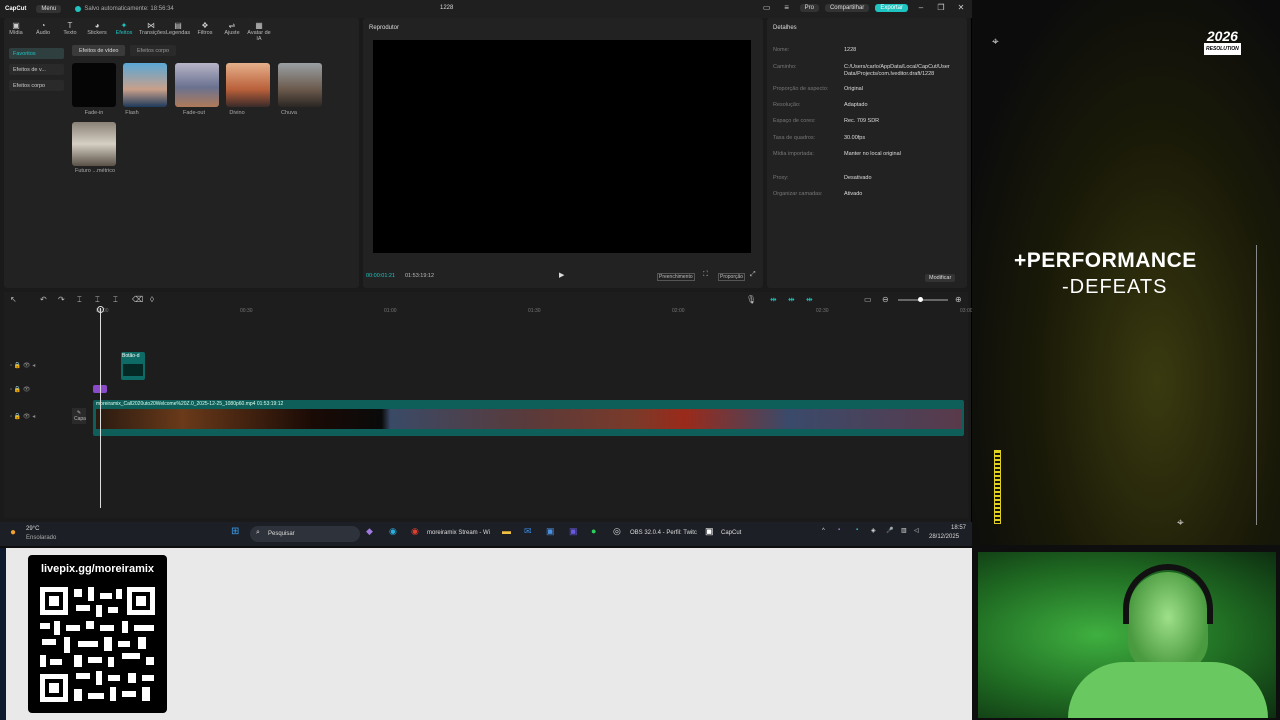 This screenshot has height=720, width=1280. I want to click on sidebar-favorites: Favoritos, so click(36, 53).